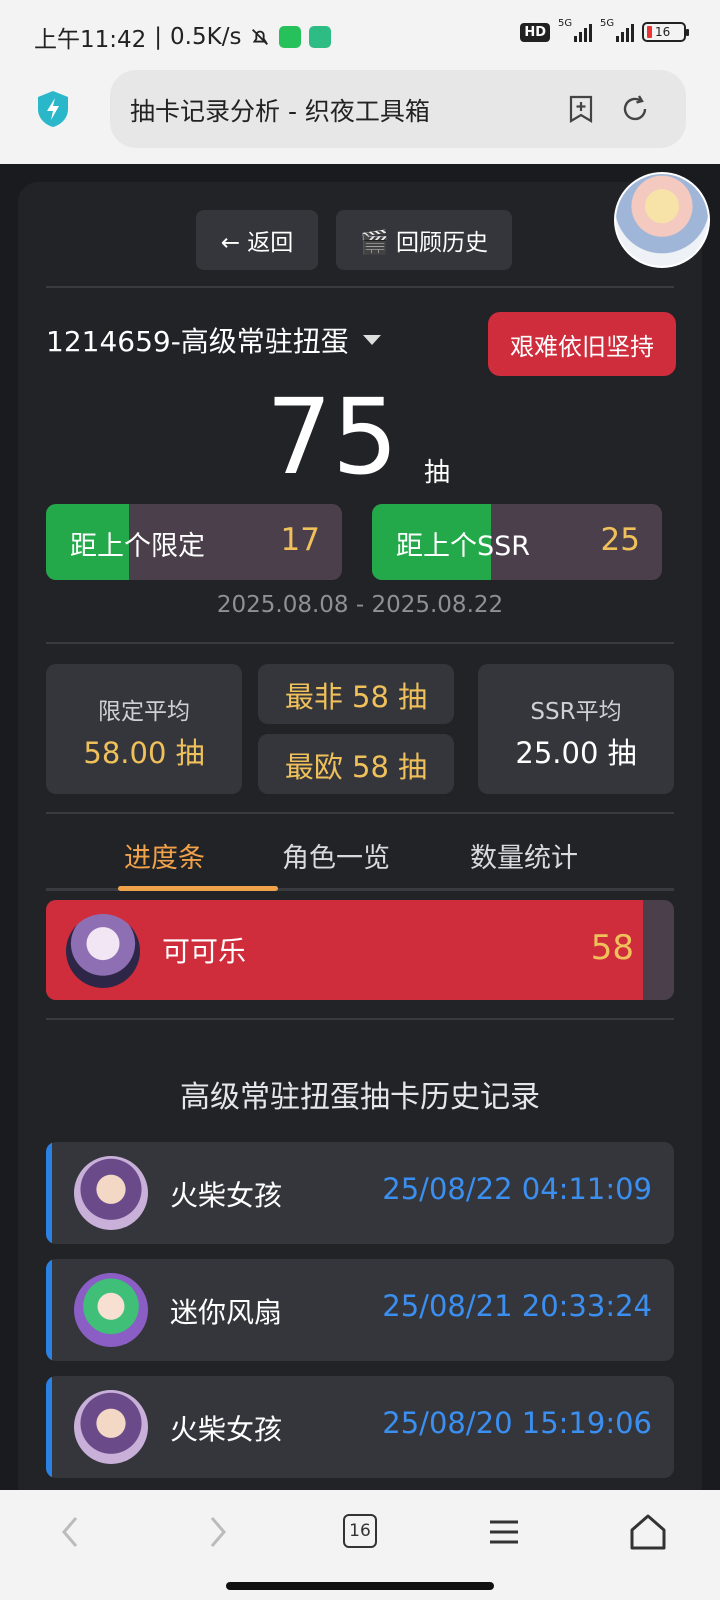 Image resolution: width=720 pixels, height=1600 pixels. Describe the element at coordinates (300, 540) in the screenshot. I see `since-limited-value: 17` at that location.